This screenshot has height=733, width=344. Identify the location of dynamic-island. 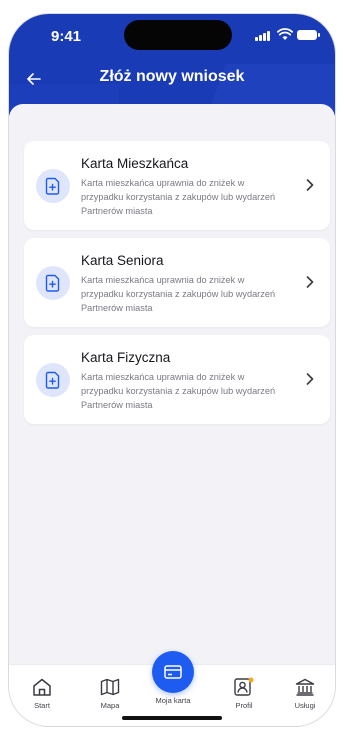
(178, 35).